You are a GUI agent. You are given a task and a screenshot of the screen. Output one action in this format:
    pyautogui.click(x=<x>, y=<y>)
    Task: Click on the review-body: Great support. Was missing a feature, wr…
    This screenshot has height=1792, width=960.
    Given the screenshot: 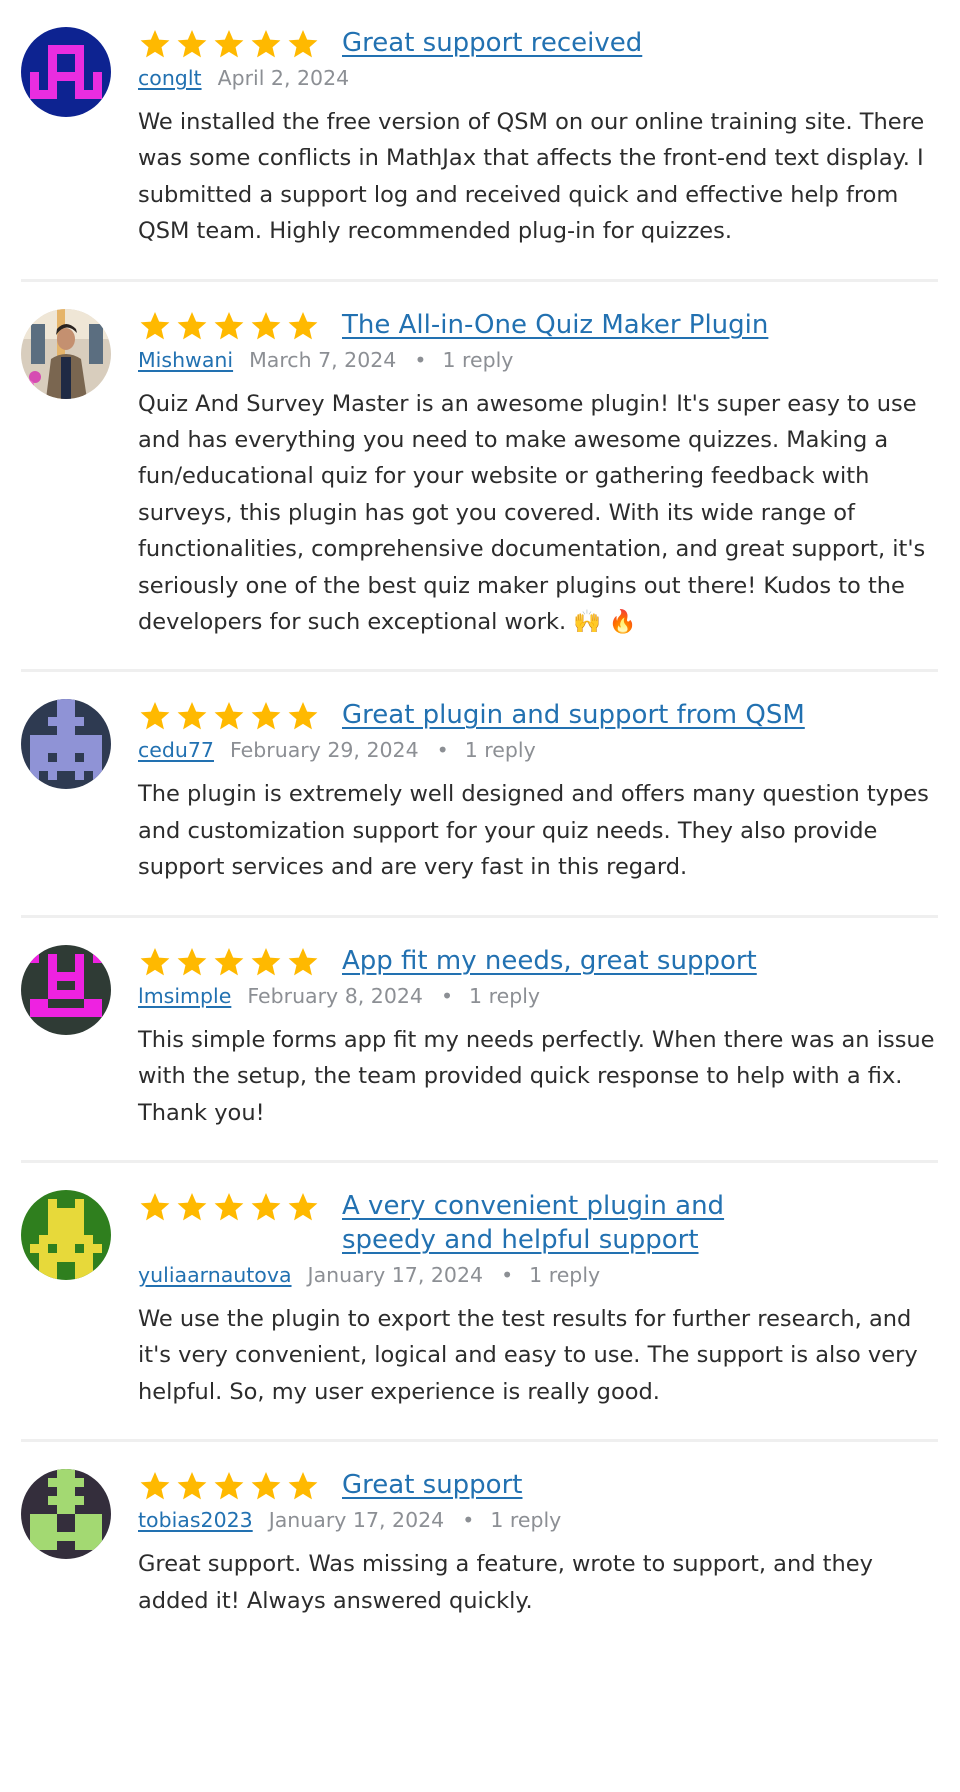 What is the action you would take?
    pyautogui.click(x=505, y=1582)
    